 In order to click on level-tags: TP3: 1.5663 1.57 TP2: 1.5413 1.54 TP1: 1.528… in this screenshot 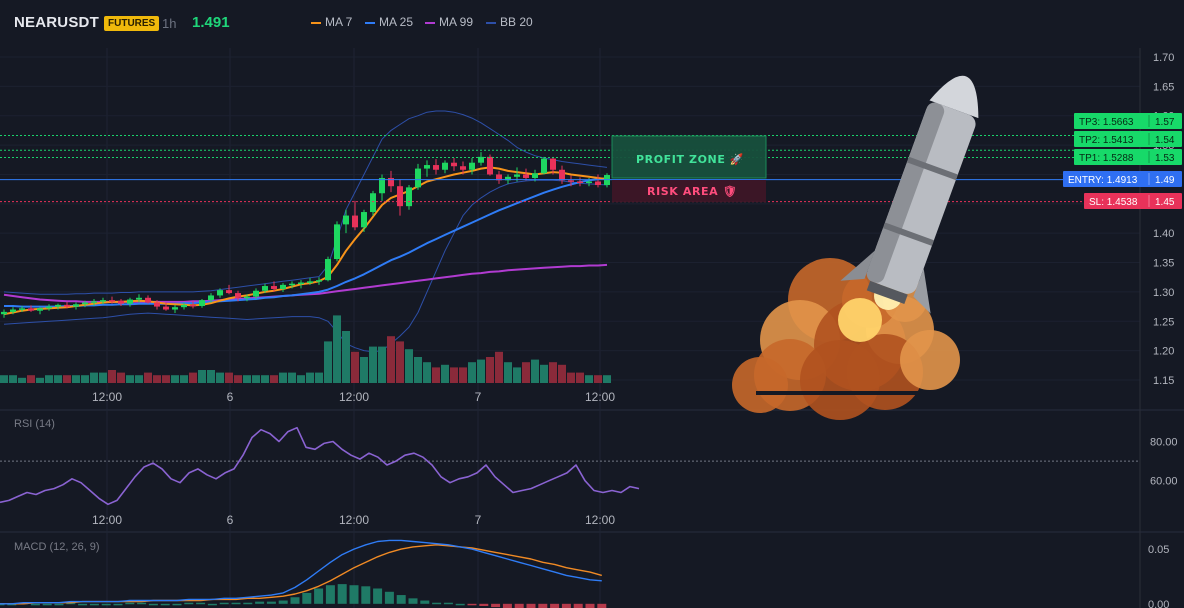, I will do `click(1122, 161)`.